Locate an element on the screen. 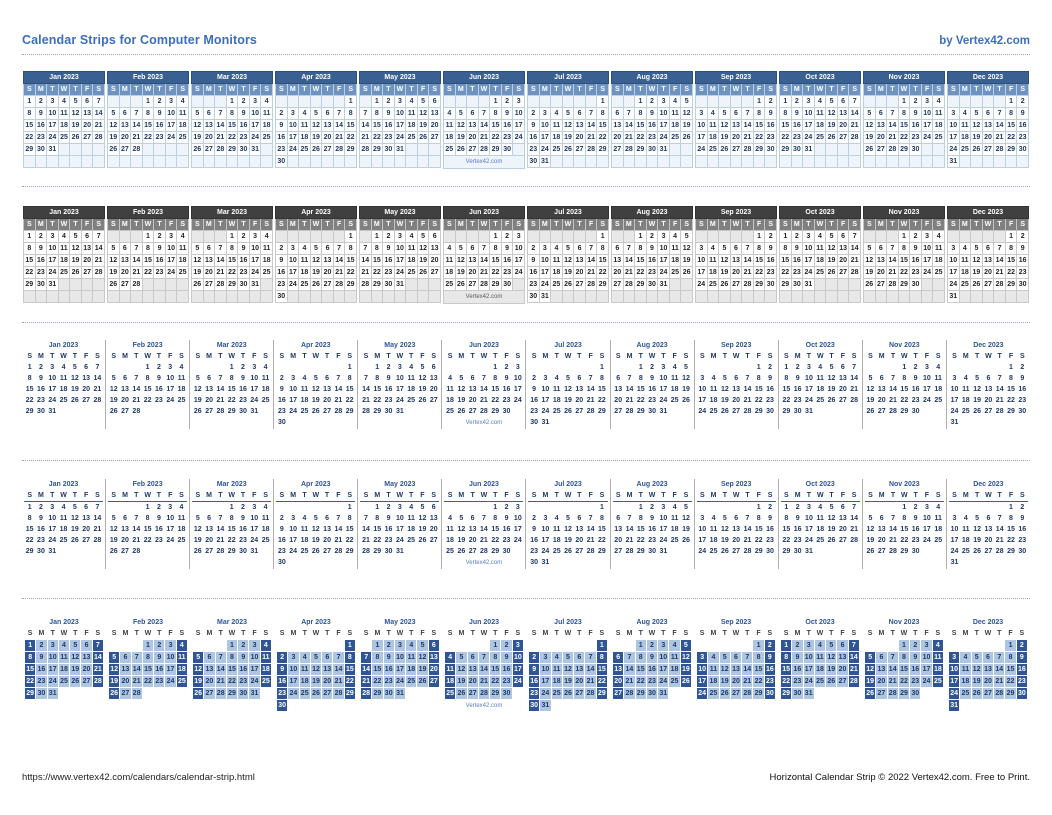  calendar-day-cell: 19 is located at coordinates (686, 669).